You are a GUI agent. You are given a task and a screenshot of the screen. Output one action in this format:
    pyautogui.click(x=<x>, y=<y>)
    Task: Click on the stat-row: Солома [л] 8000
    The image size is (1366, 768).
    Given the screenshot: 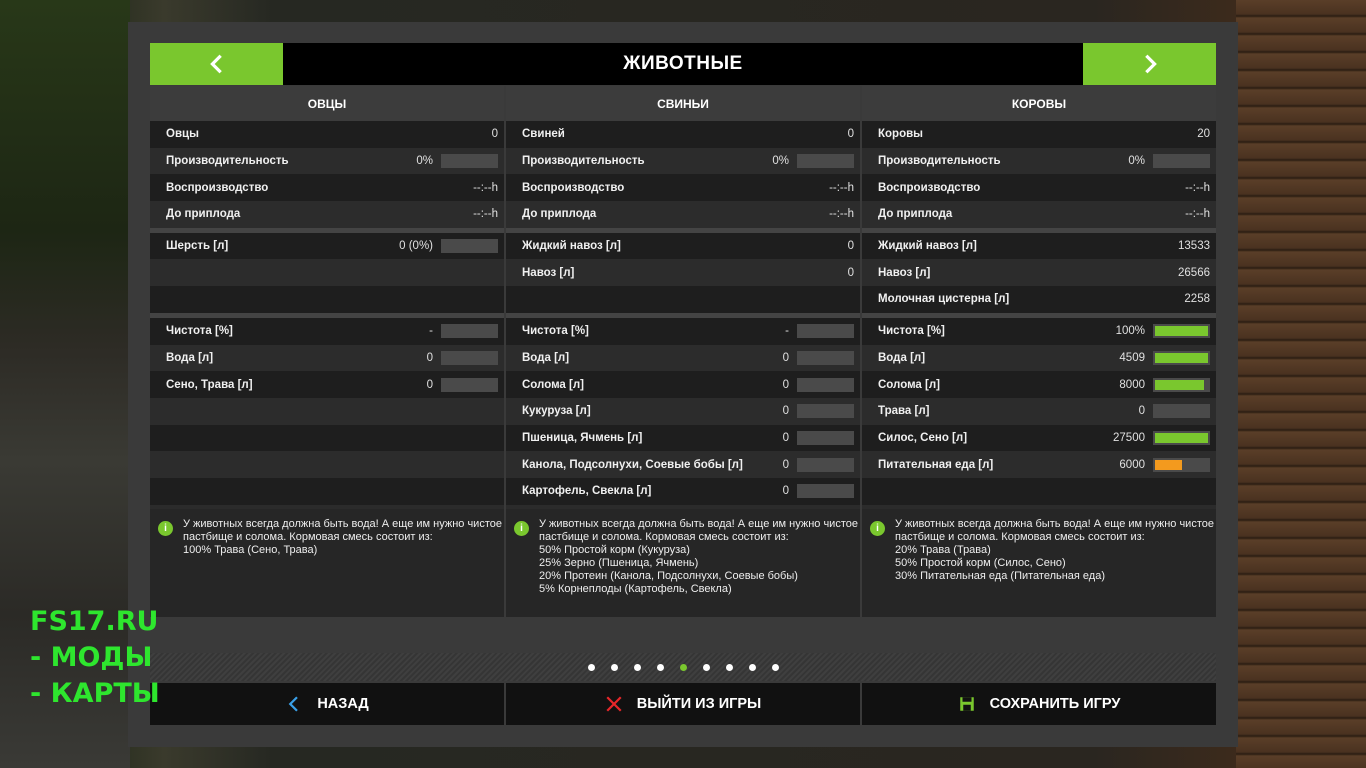 What is the action you would take?
    pyautogui.click(x=1039, y=384)
    